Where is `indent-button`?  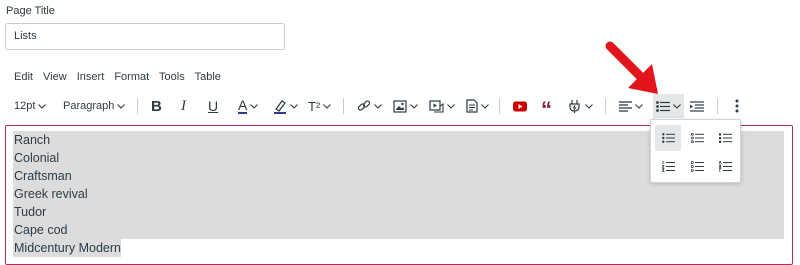
indent-button is located at coordinates (697, 106).